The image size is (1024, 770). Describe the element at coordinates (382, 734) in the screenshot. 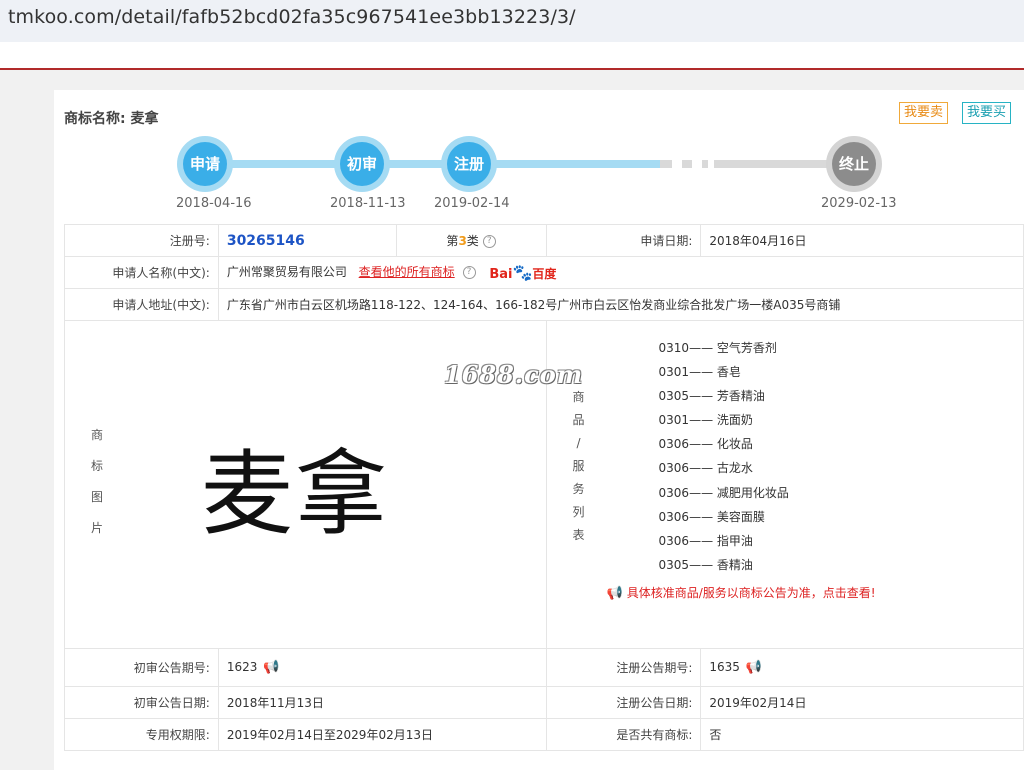

I see `exclusive-value: 2019年02月14日至2029年02月13日` at that location.